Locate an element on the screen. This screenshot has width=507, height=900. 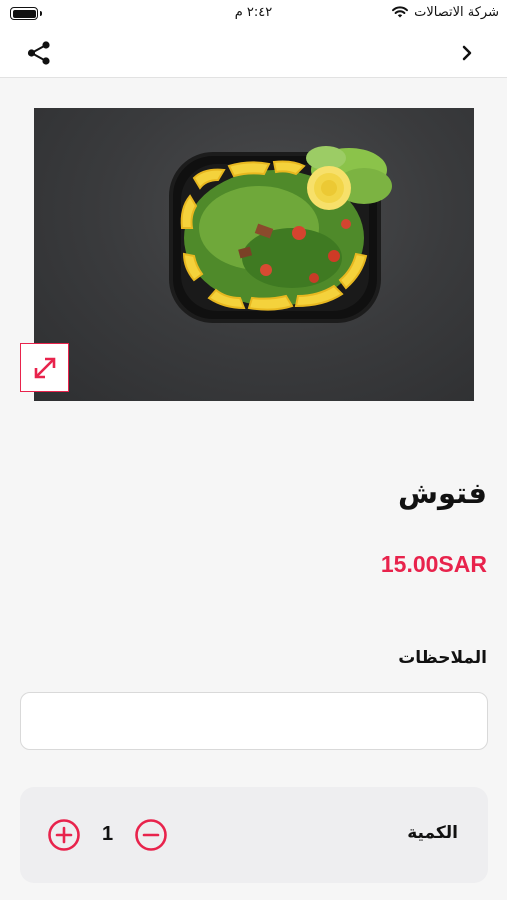
share-icon is located at coordinates (38, 53).